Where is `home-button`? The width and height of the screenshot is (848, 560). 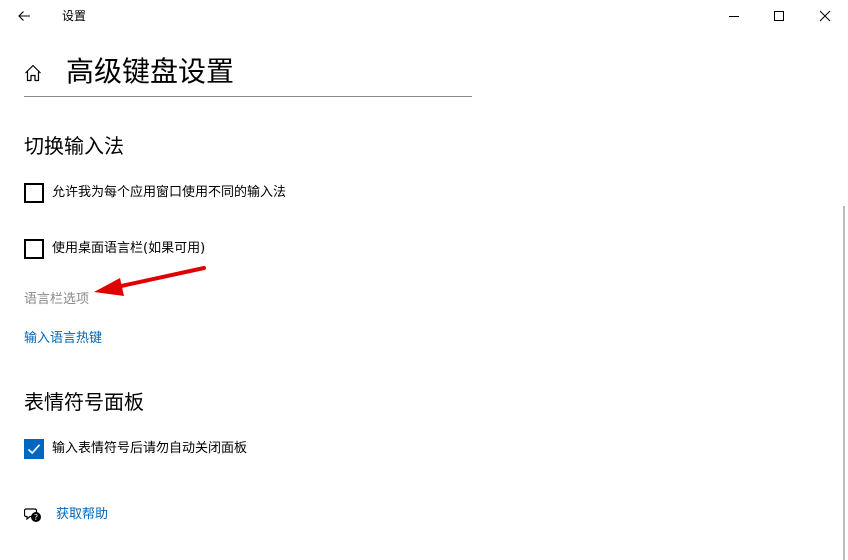
home-button is located at coordinates (33, 73).